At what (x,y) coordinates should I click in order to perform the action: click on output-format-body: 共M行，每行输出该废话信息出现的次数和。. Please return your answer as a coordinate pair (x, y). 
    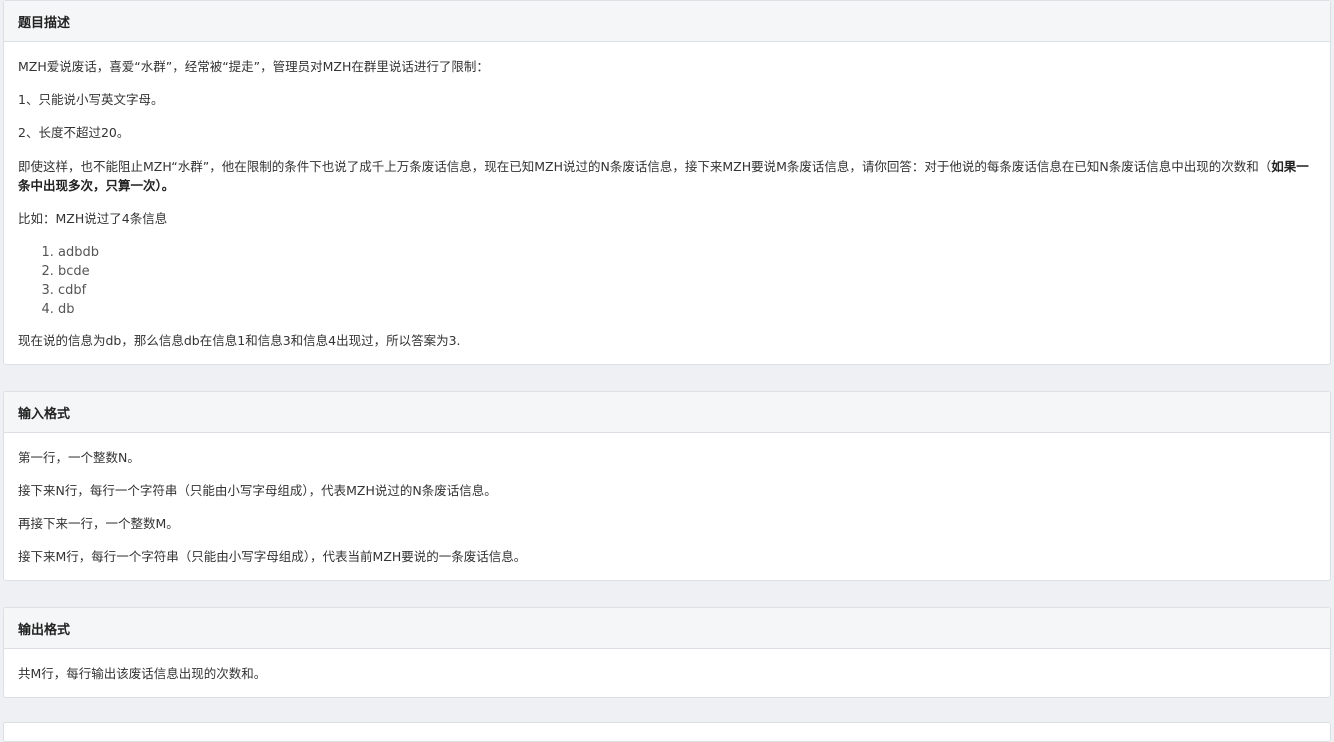
    Looking at the image, I should click on (667, 666).